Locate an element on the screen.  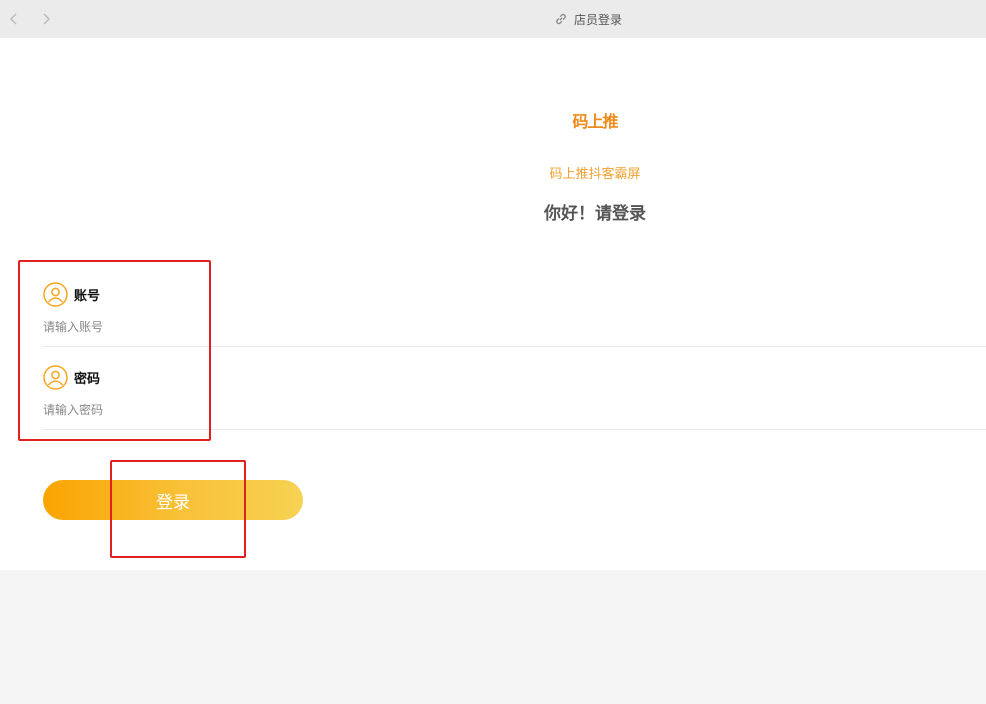
password-field: 密码 is located at coordinates (514, 388).